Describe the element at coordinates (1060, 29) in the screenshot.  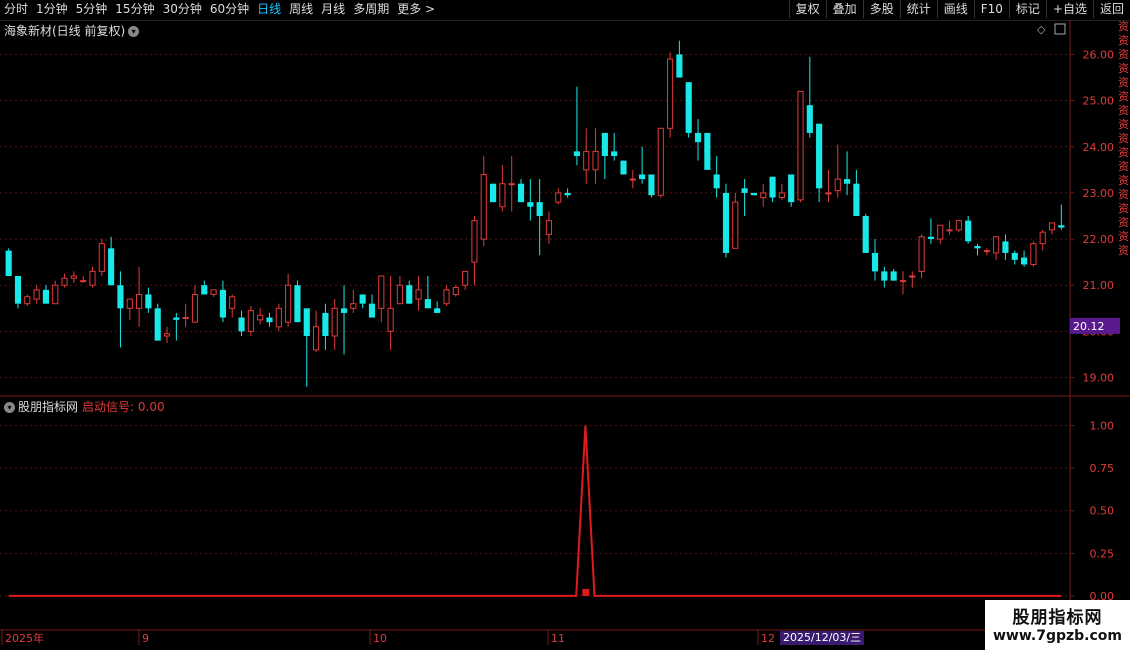
I see `window-icon` at that location.